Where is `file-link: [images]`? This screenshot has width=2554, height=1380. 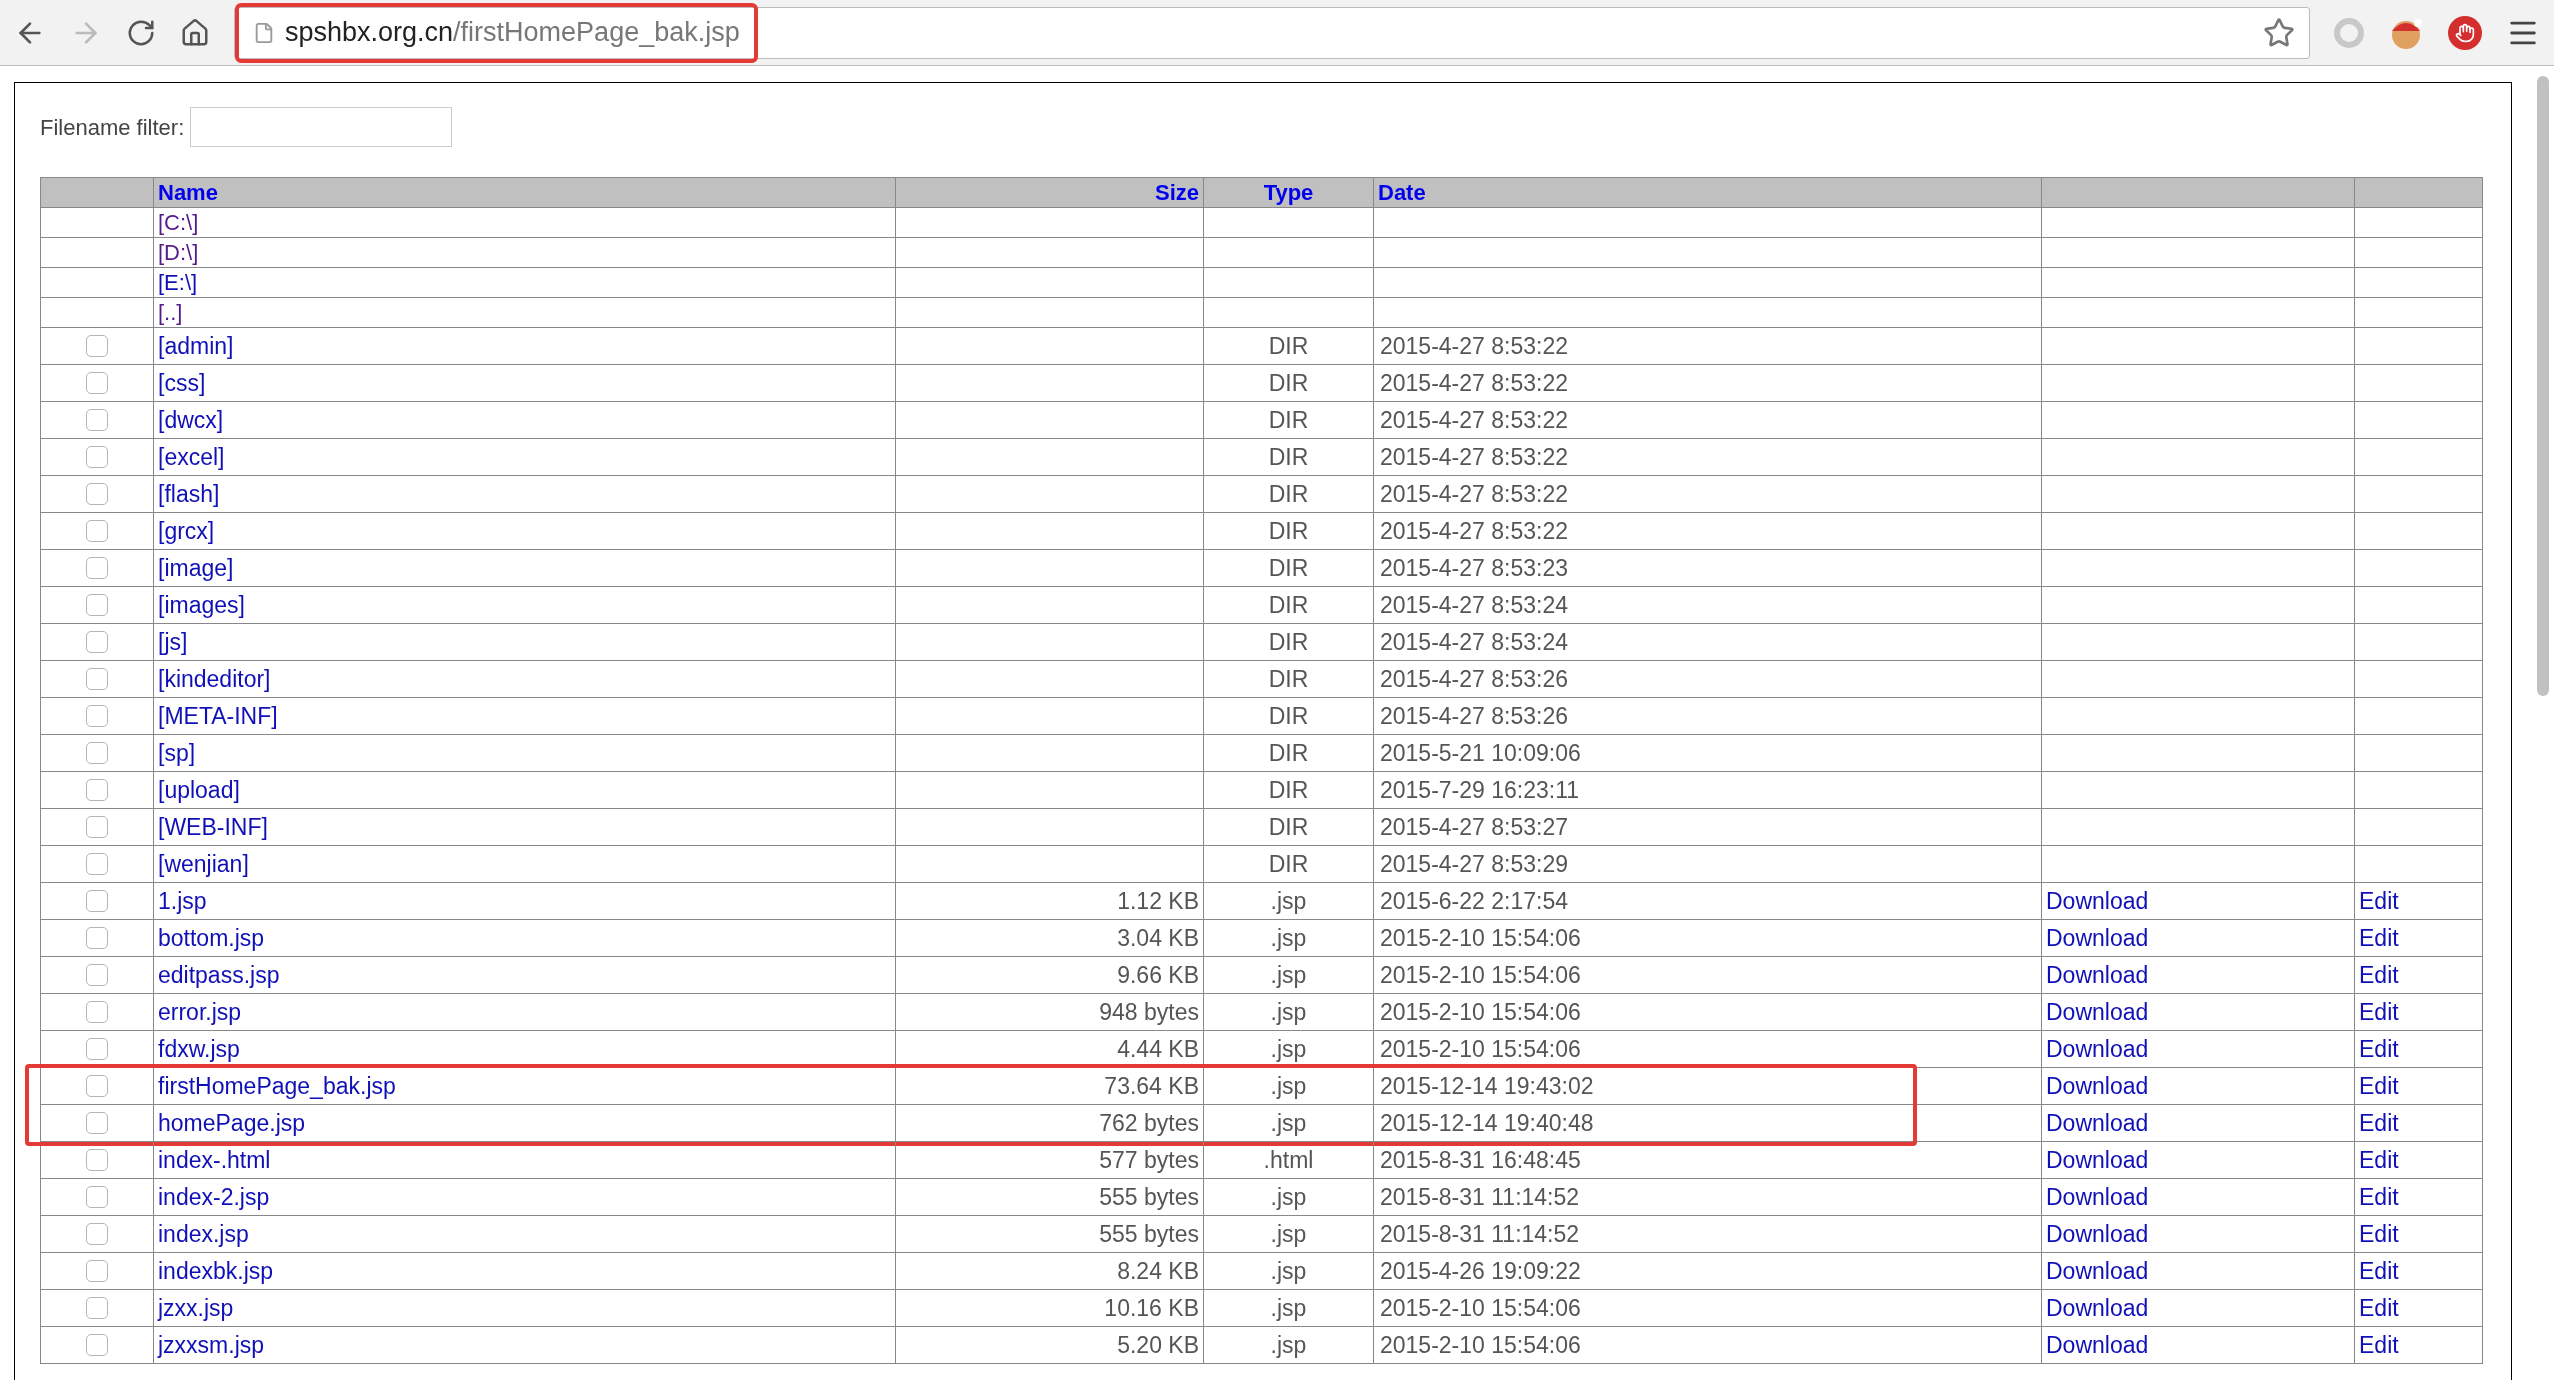 file-link: [images] is located at coordinates (201, 605).